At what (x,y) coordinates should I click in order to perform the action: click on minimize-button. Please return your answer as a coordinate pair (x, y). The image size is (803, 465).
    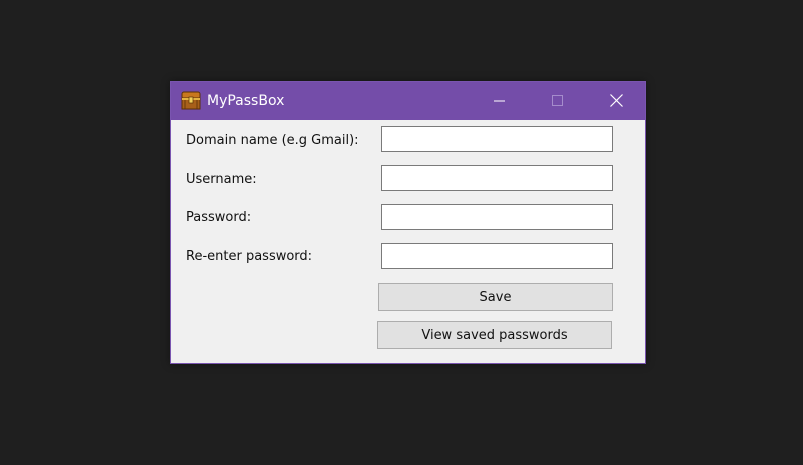
    Looking at the image, I should click on (500, 101).